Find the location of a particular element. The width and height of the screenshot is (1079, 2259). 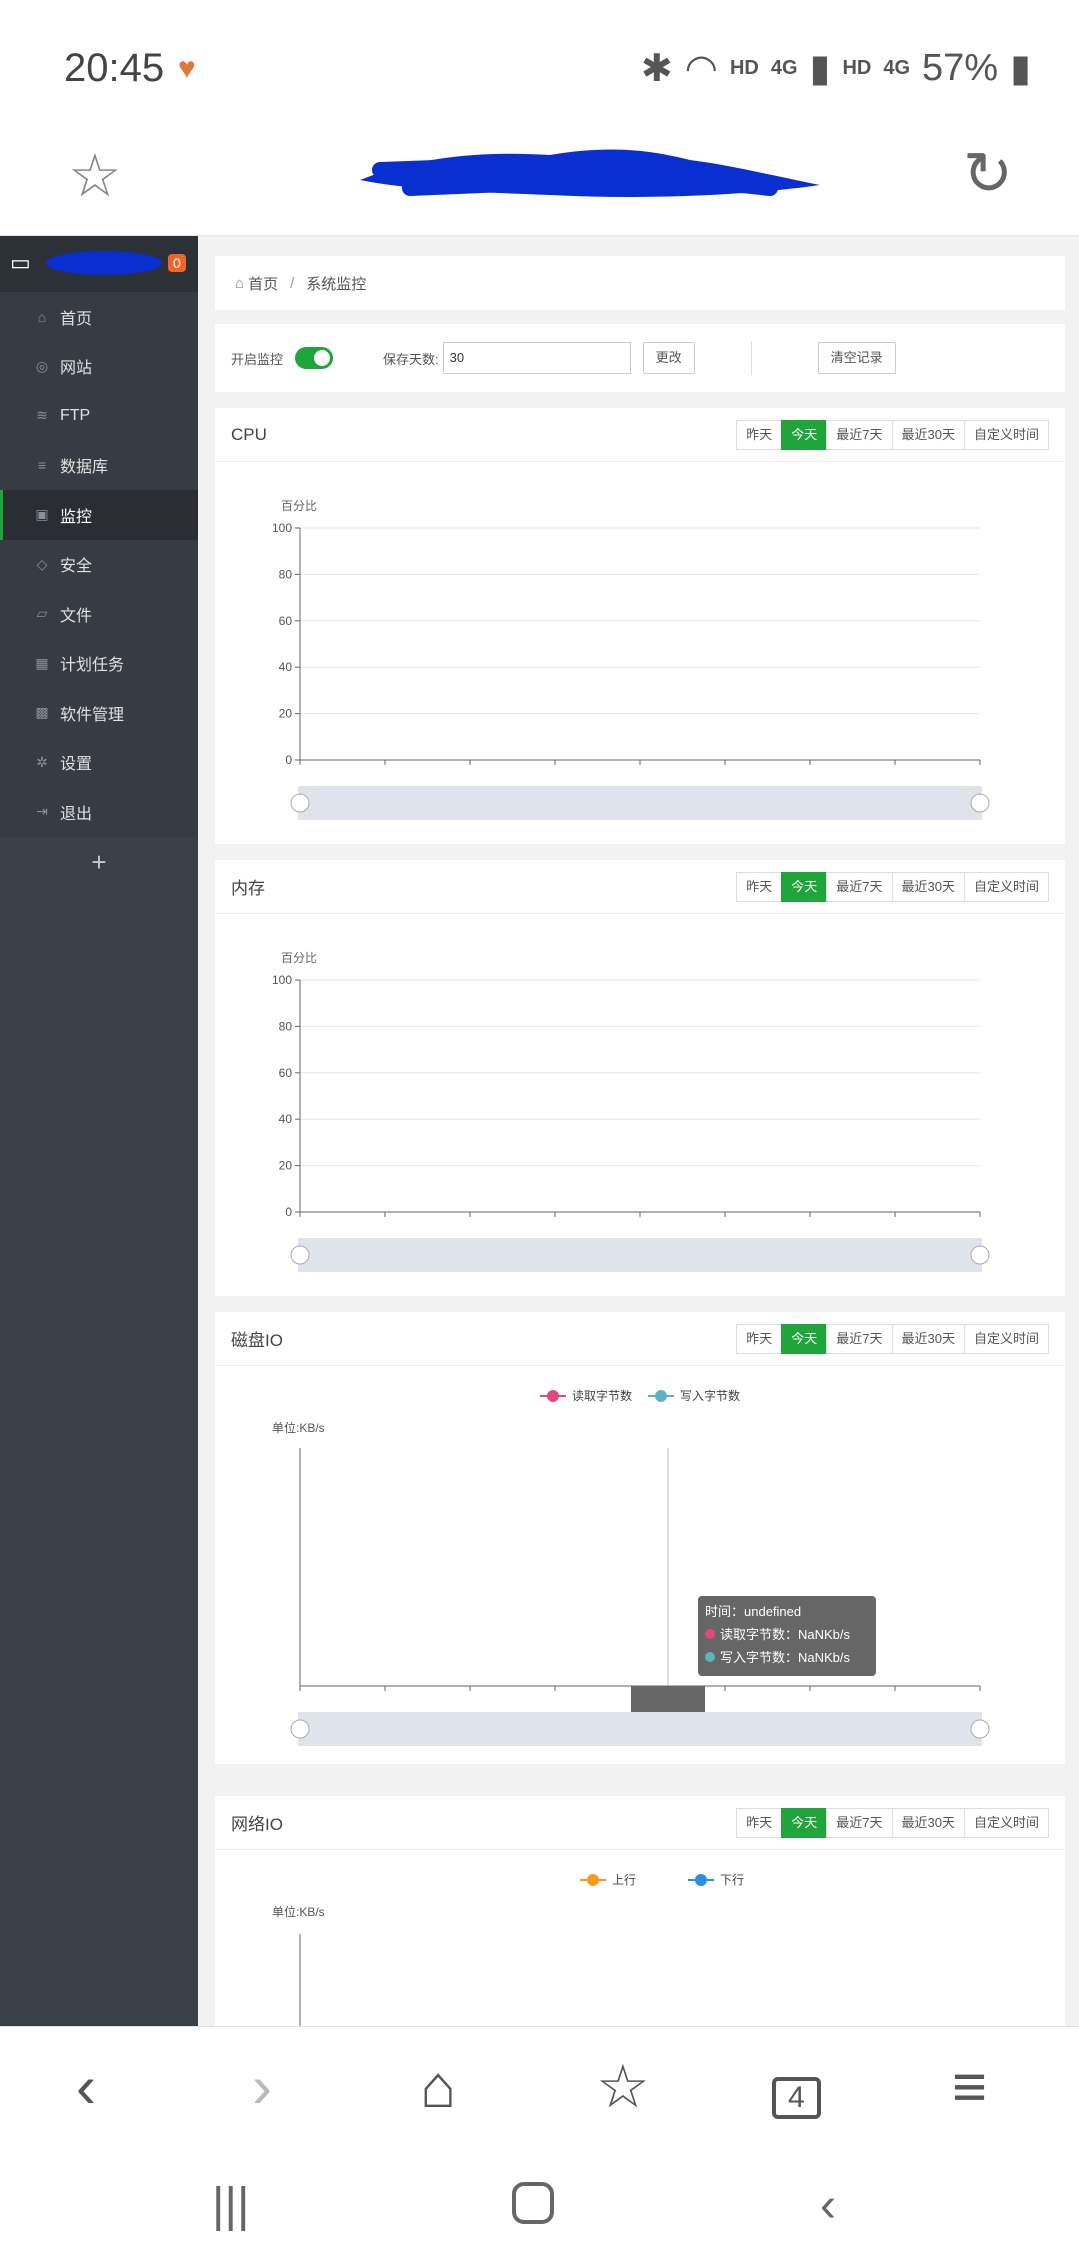

redacted-server-name is located at coordinates (104, 263).